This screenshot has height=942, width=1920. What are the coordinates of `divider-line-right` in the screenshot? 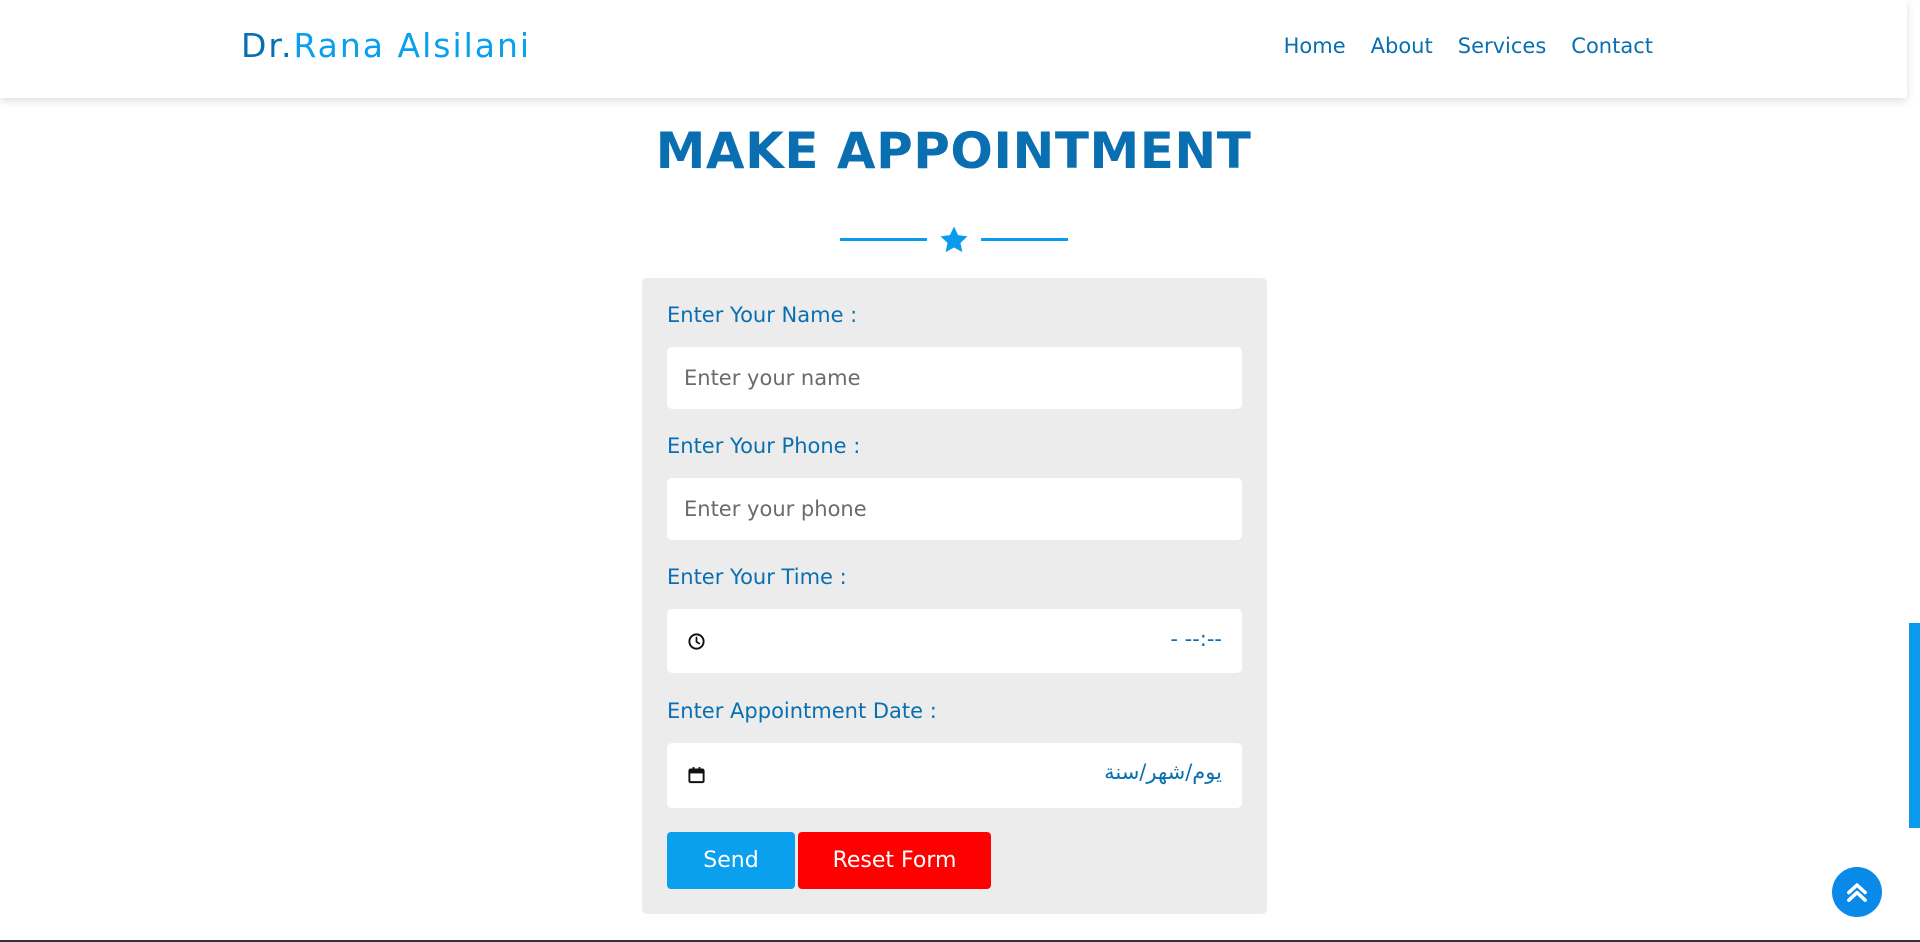 It's located at (1024, 239).